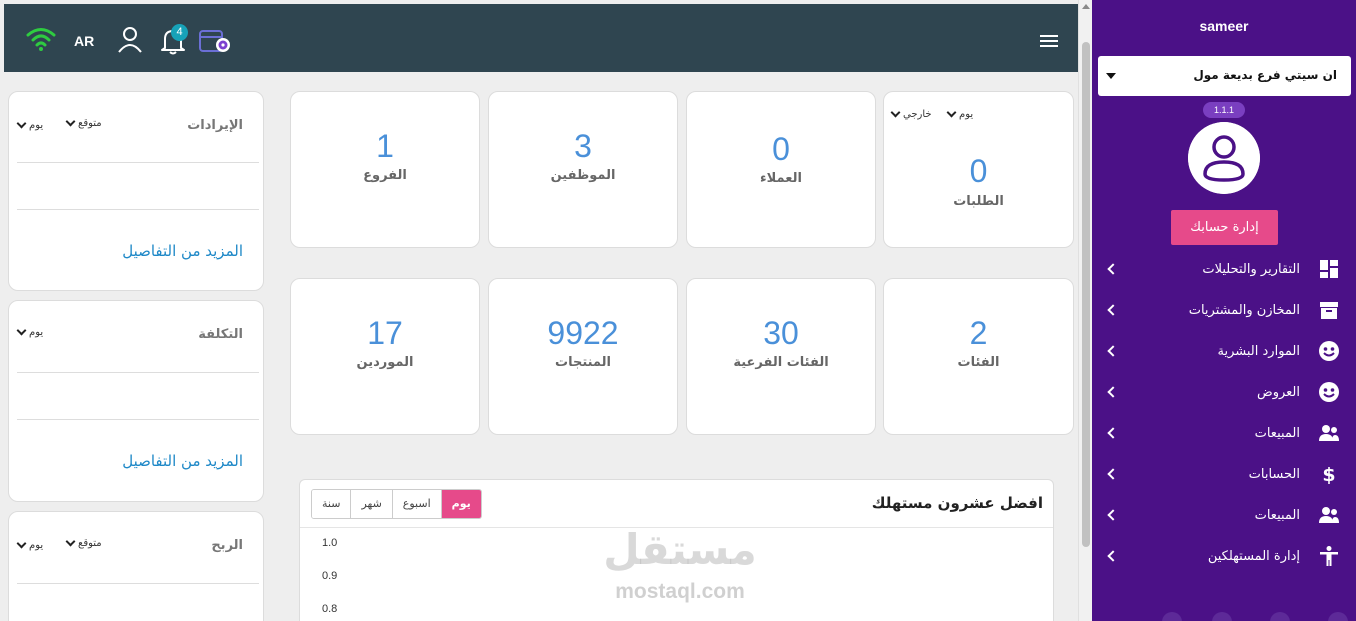 This screenshot has height=621, width=1356. Describe the element at coordinates (1329, 556) in the screenshot. I see `person-standing-icon` at that location.